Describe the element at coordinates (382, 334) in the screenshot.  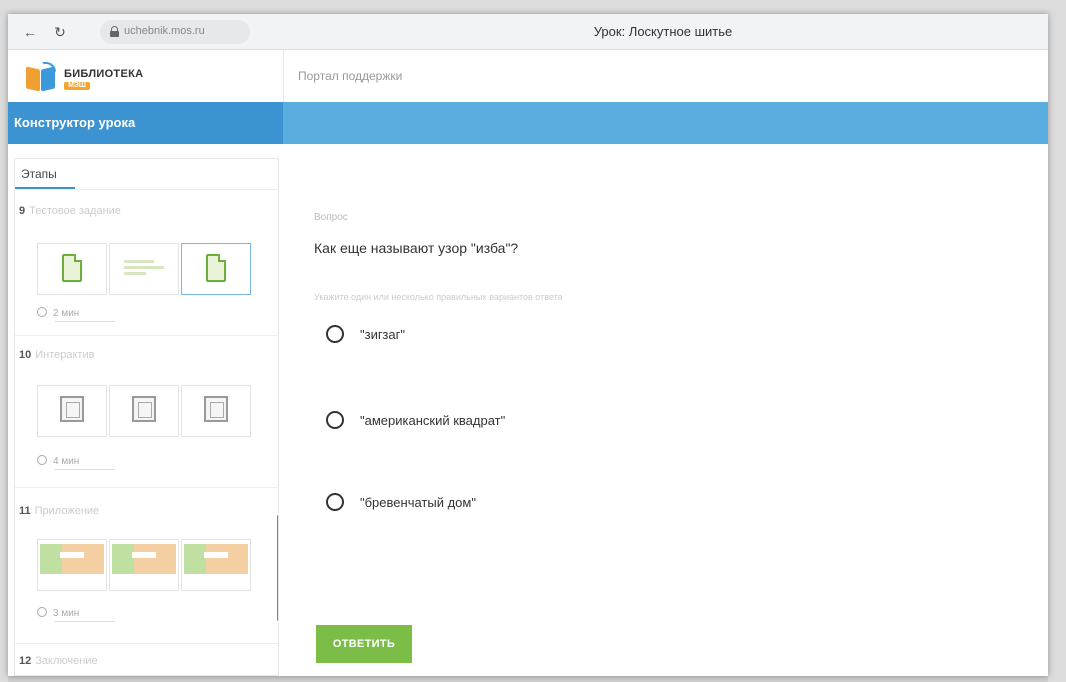
I see `answer-option-label: "зигзаг"` at that location.